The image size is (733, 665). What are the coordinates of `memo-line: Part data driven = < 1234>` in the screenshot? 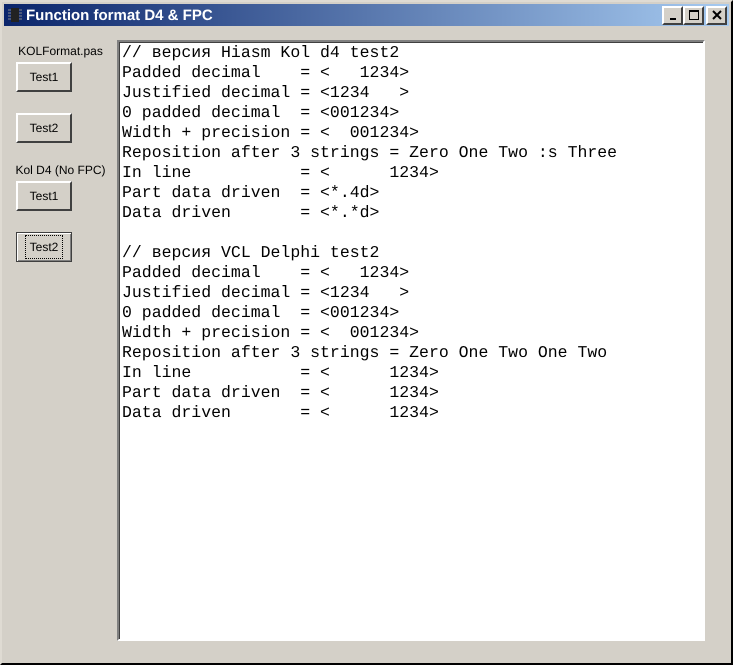 It's located at (280, 393).